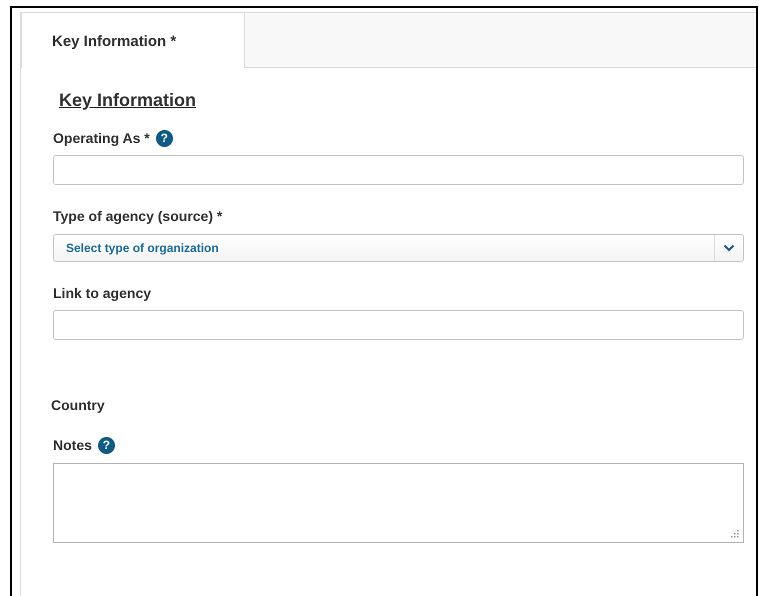 This screenshot has width=772, height=596. Describe the element at coordinates (127, 100) in the screenshot. I see `section-title: Key Information` at that location.